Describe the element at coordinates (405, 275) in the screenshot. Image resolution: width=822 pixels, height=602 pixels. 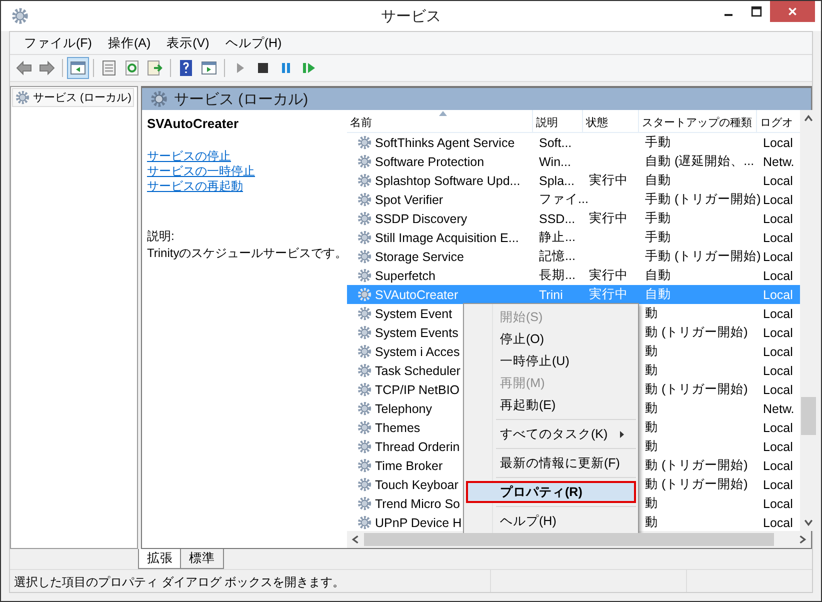
I see `service-name: Superfetch` at that location.